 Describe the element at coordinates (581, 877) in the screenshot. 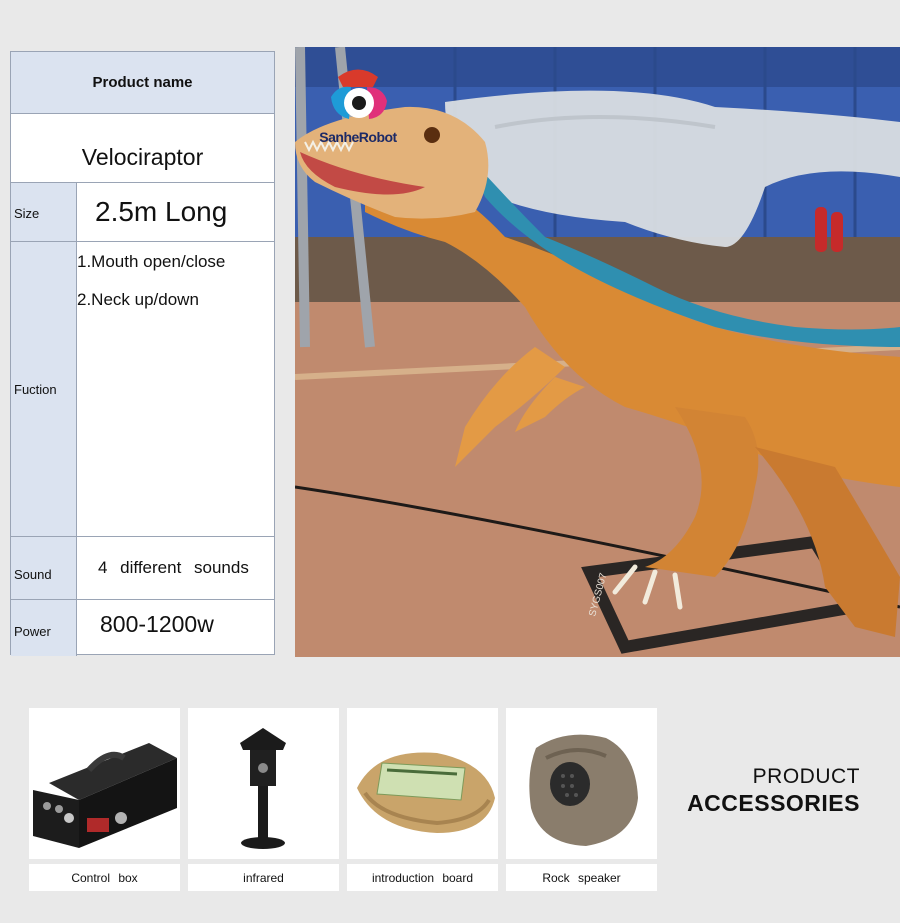

I see `accessory-label: Rock speaker` at that location.